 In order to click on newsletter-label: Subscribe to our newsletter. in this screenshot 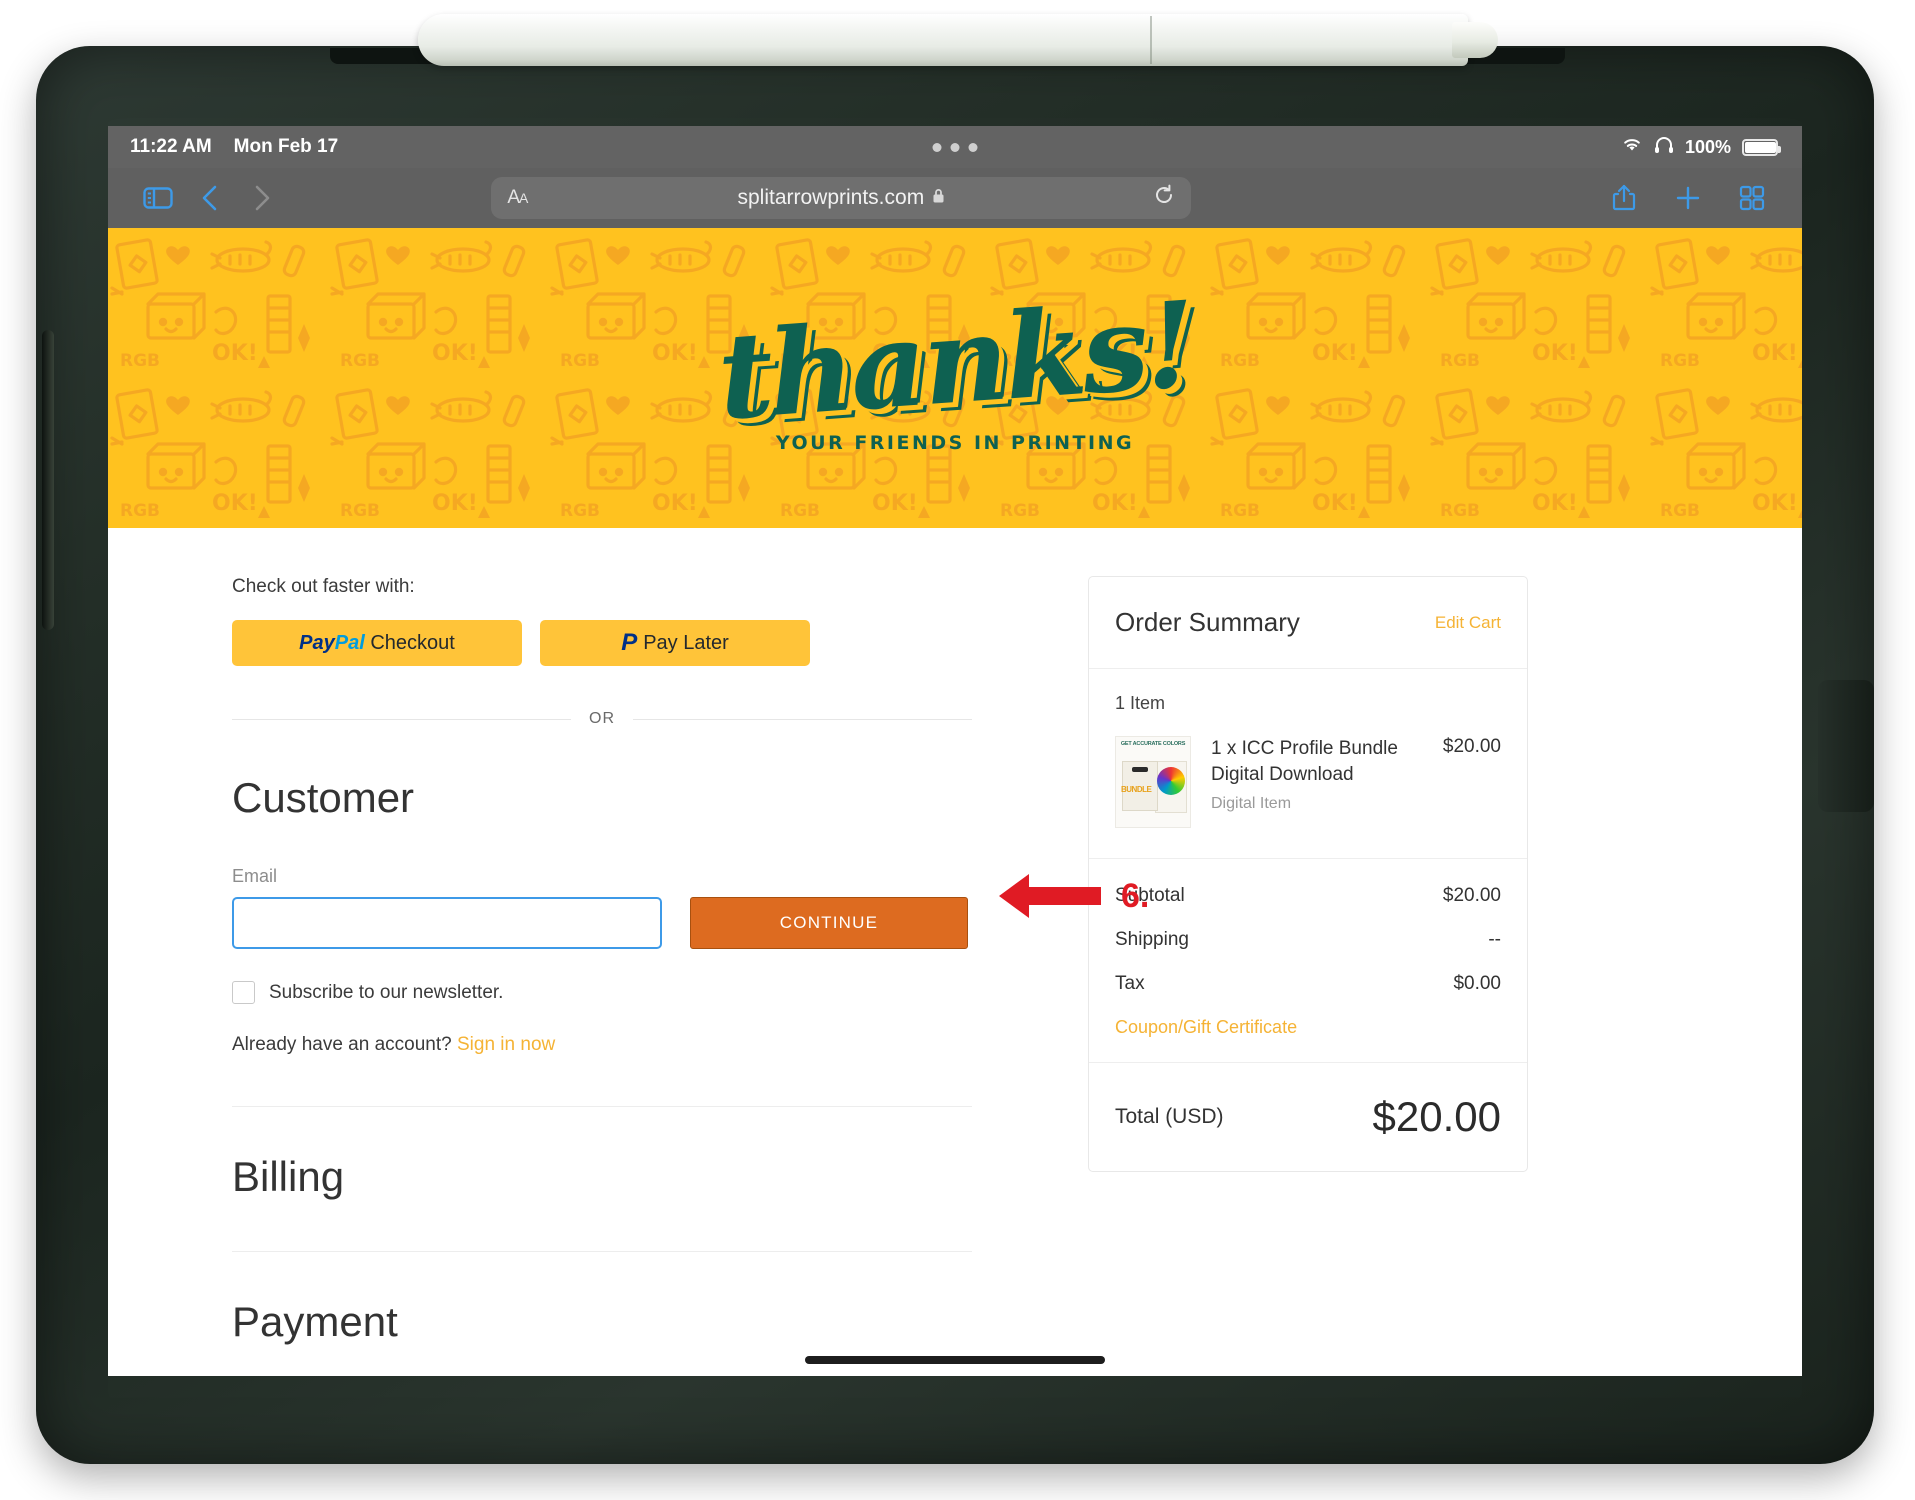, I will do `click(386, 992)`.